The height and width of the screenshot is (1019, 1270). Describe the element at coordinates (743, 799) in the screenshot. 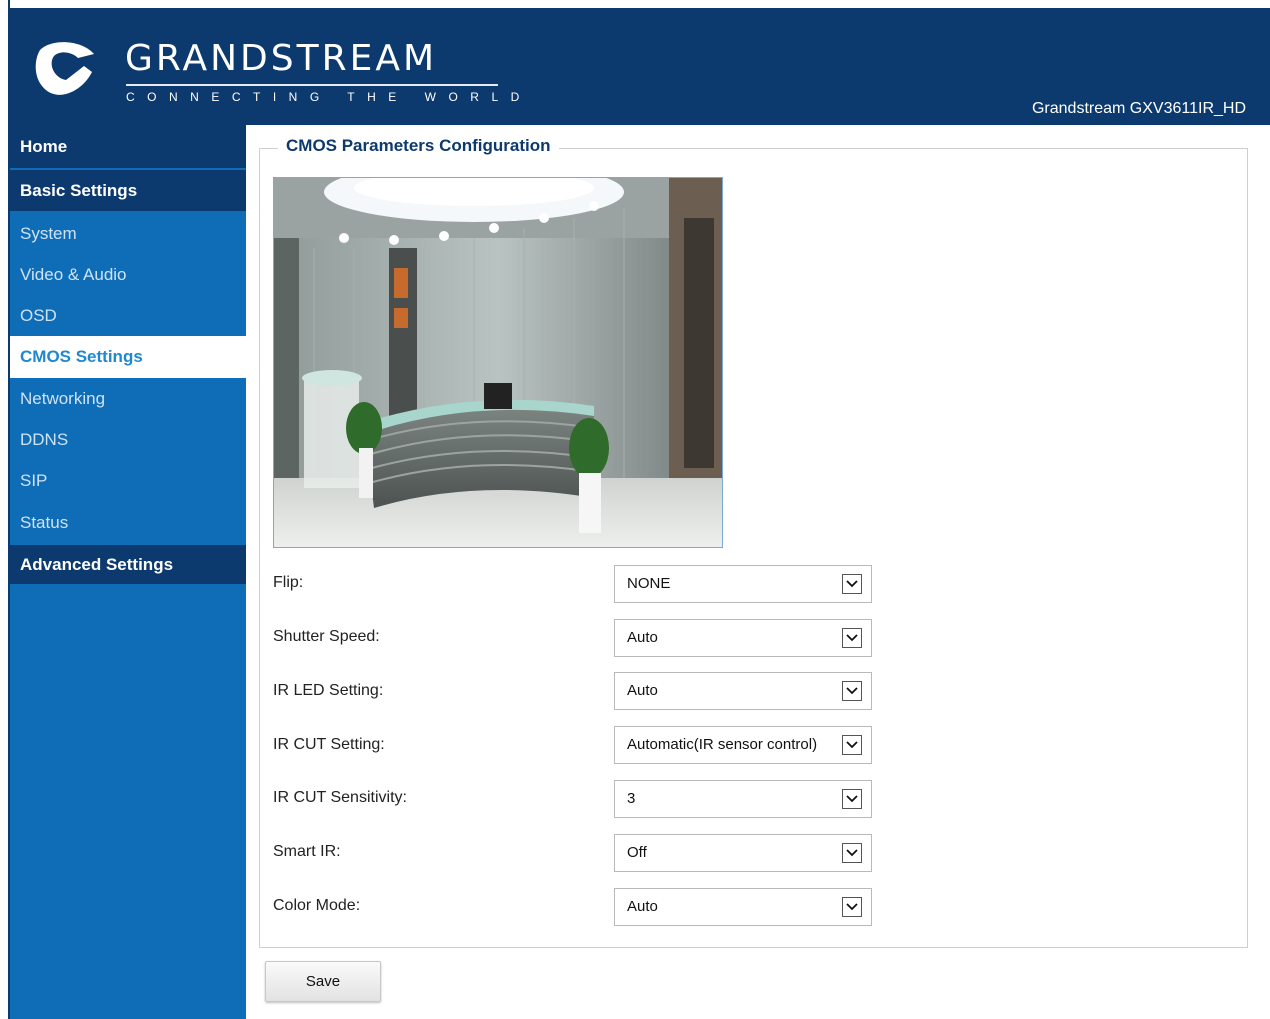

I see `ir-cut-sensitivity-select: 3` at that location.